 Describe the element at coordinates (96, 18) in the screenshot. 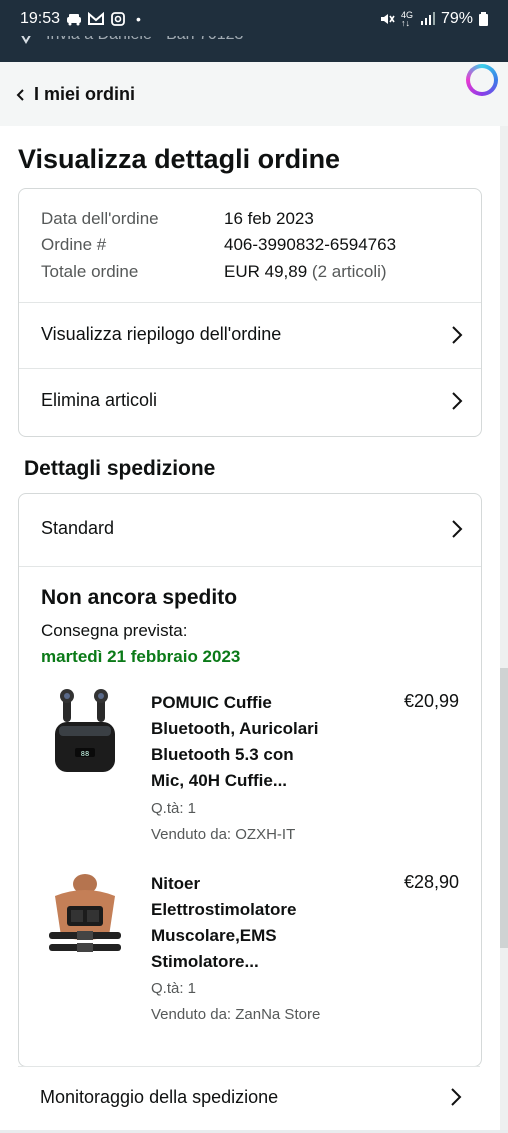

I see `gmail-icon` at that location.